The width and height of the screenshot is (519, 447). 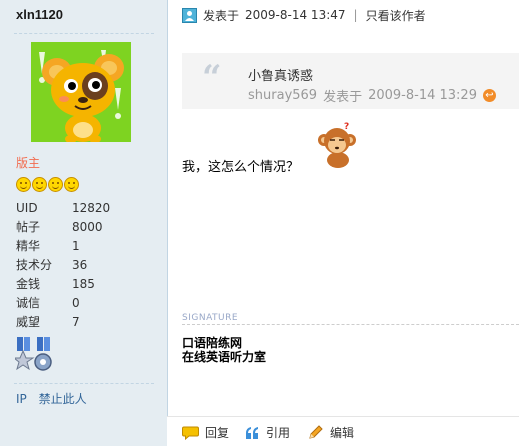 What do you see at coordinates (283, 95) in the screenshot?
I see `quote-author: shuray569` at bounding box center [283, 95].